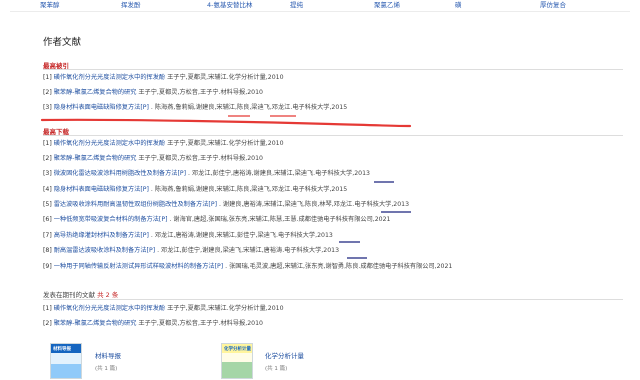 The image size is (640, 380). What do you see at coordinates (241, 235) in the screenshot?
I see `article-meta: . 邓龙江,唐裕涛,谢建良,宋辅江,彭佳宁,梁迪飞.电子科技大学,2013` at bounding box center [241, 235].